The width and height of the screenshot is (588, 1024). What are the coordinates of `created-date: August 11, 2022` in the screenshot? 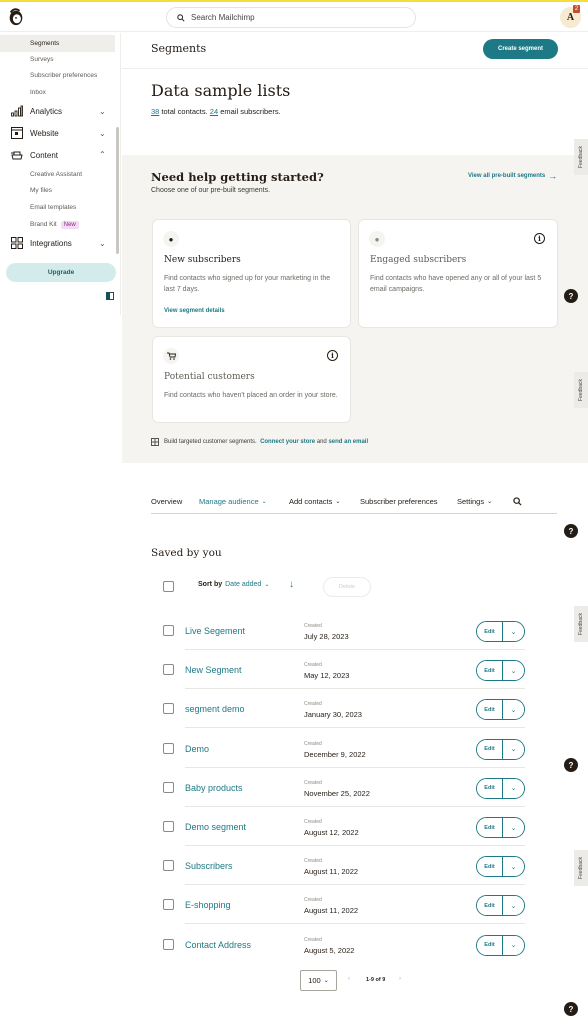 It's located at (331, 911).